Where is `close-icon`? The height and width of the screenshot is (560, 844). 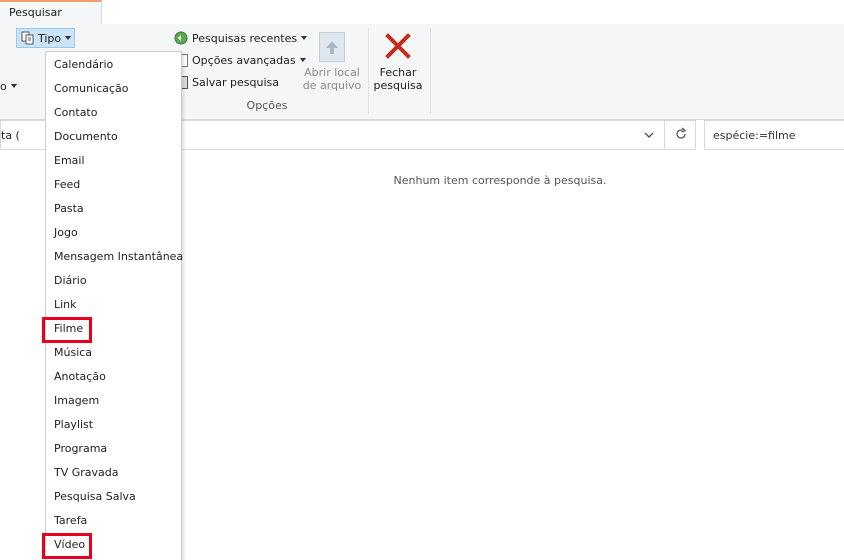
close-icon is located at coordinates (398, 46).